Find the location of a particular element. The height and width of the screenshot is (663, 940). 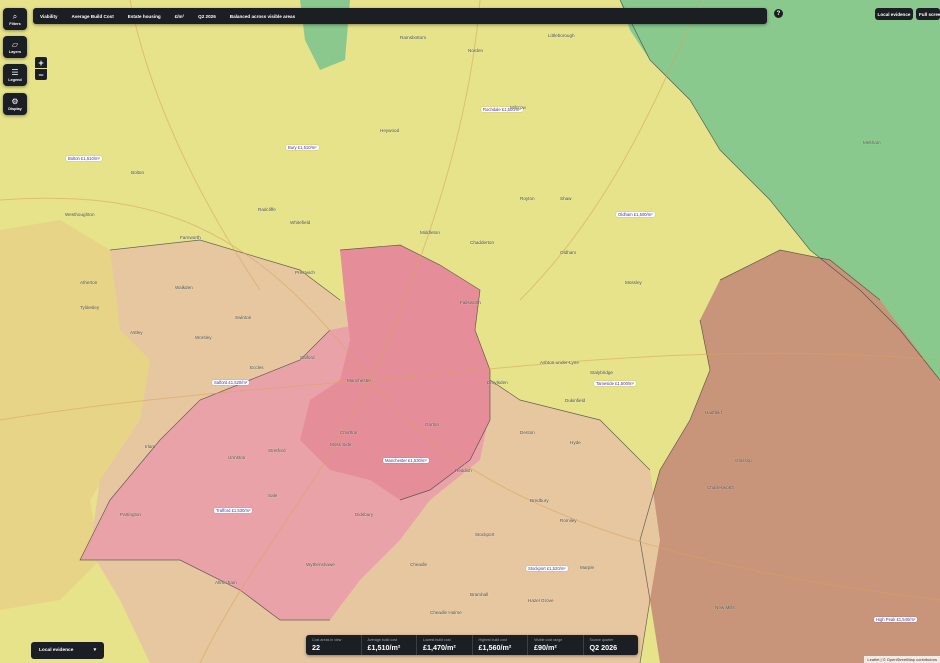

place-label: Dukinfield is located at coordinates (575, 400).